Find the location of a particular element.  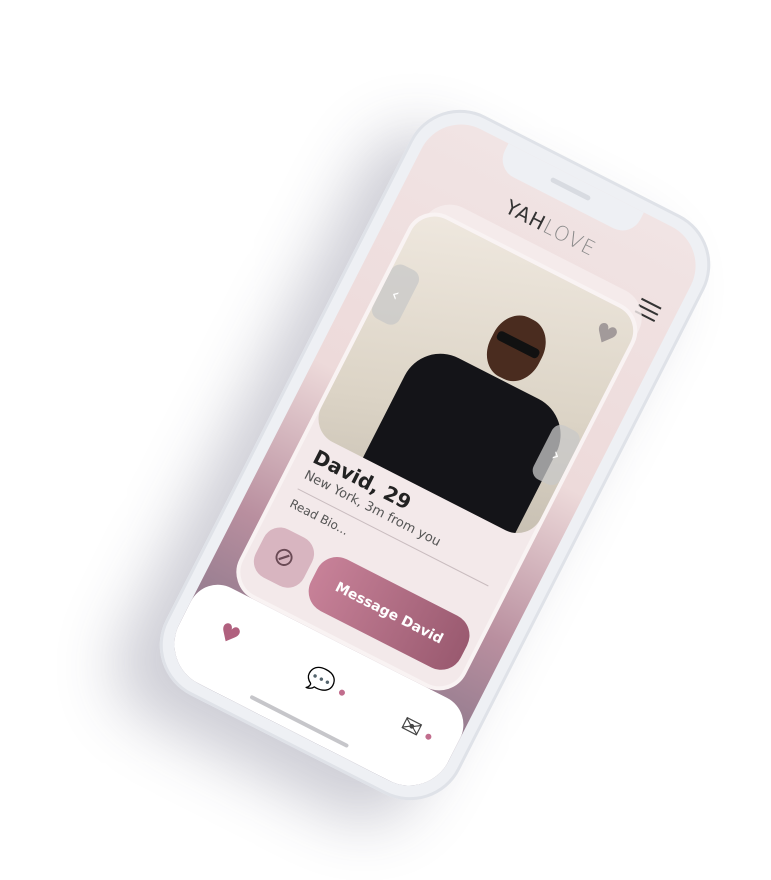

speaker is located at coordinates (570, 189).